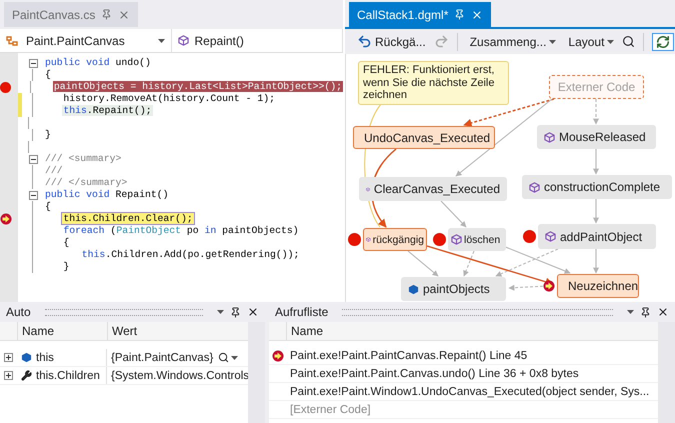 Image resolution: width=675 pixels, height=423 pixels. I want to click on panel-title: Auto, so click(18, 312).